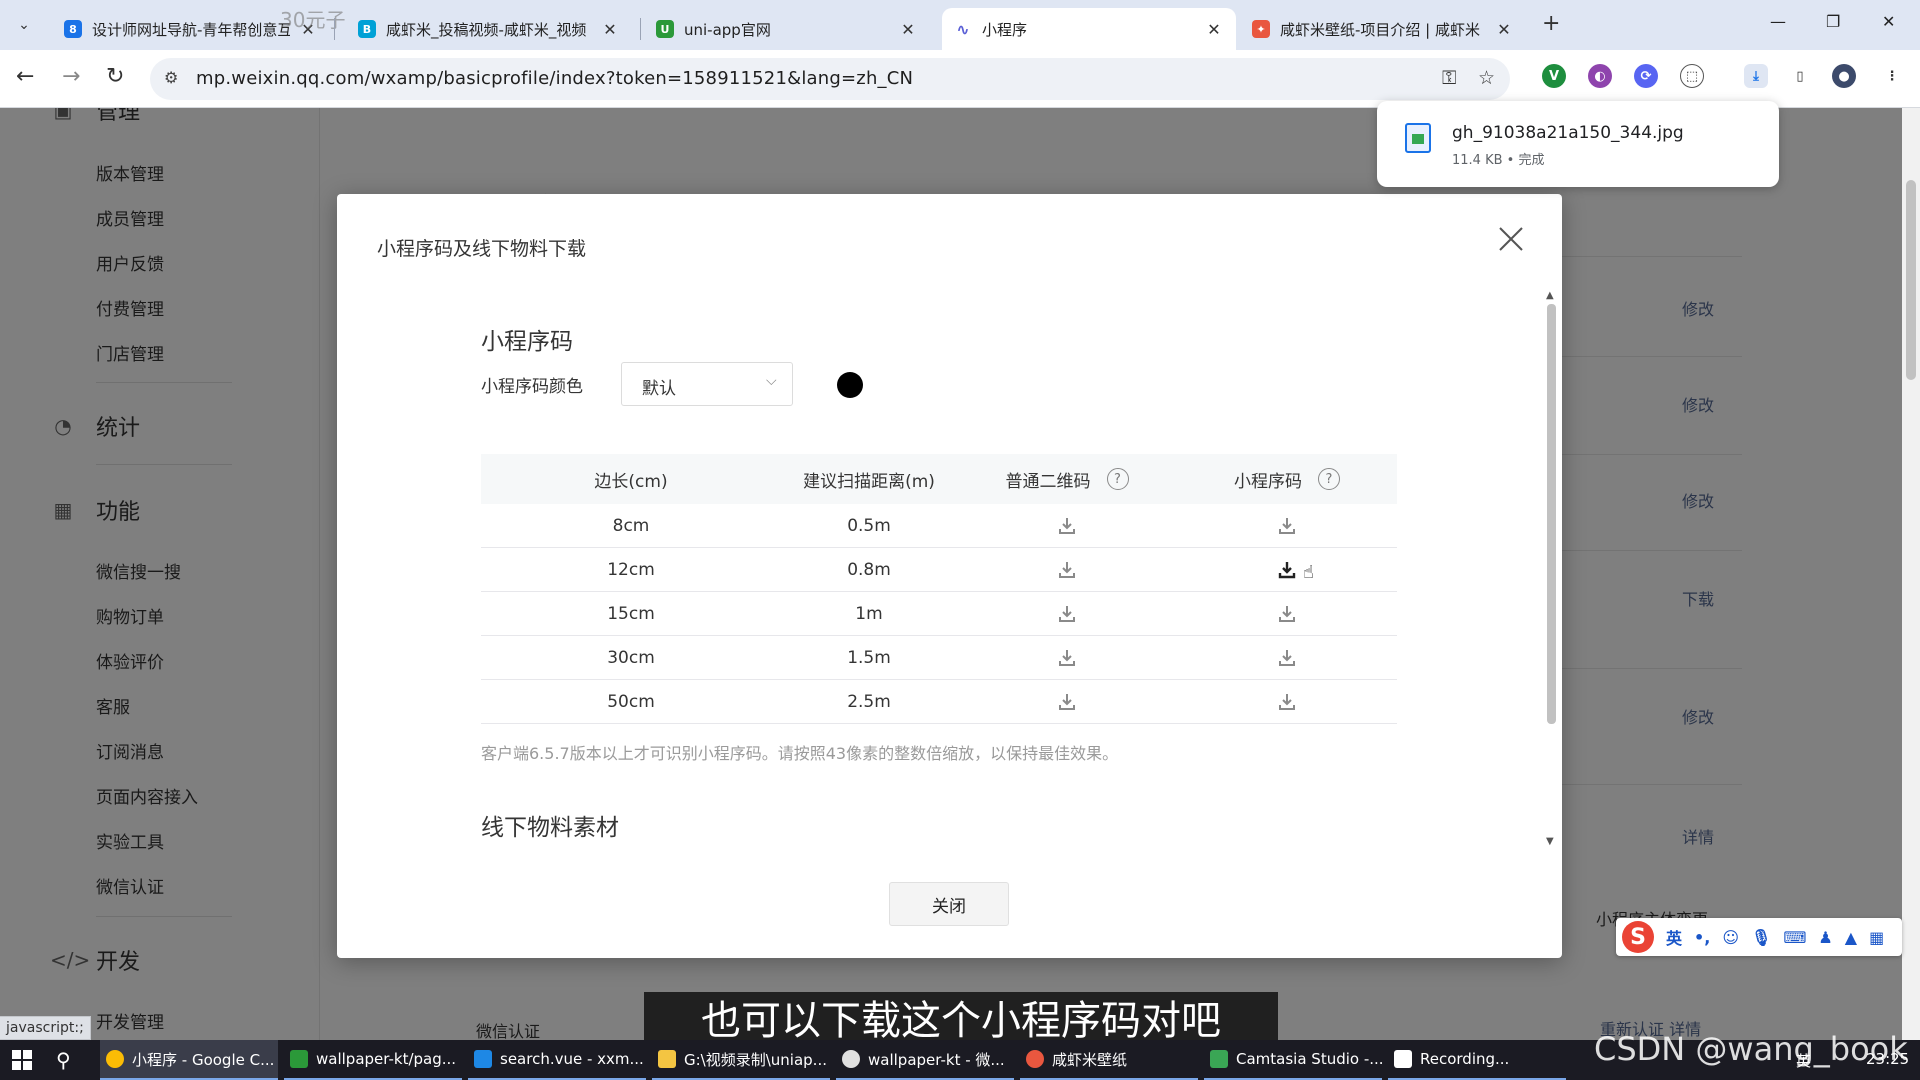 This screenshot has width=1920, height=1080. Describe the element at coordinates (22, 1060) in the screenshot. I see `windows-start-icon` at that location.